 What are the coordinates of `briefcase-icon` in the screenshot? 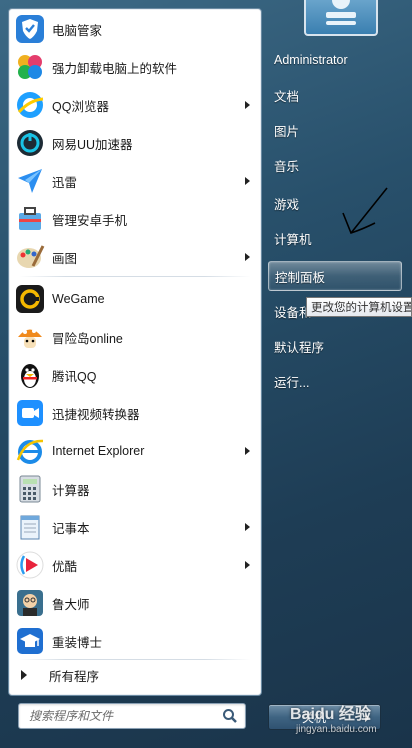 It's located at (30, 219).